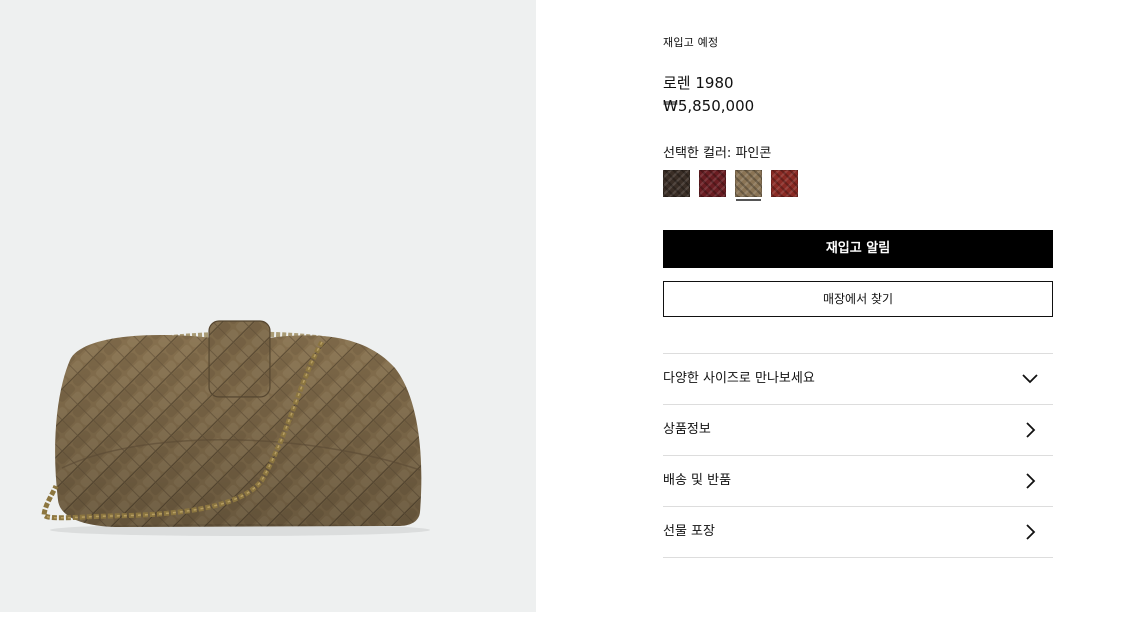 The height and width of the screenshot is (617, 1126). What do you see at coordinates (858, 249) in the screenshot?
I see `restock-notify-button: 재입고 알림` at bounding box center [858, 249].